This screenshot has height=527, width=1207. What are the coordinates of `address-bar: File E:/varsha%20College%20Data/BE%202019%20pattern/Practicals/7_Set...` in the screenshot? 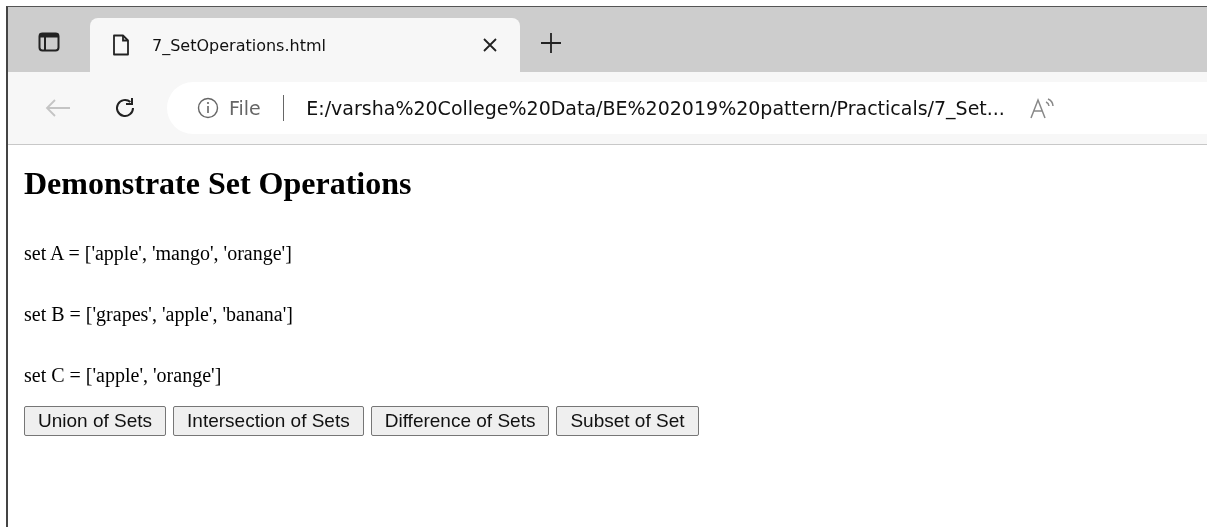 It's located at (687, 108).